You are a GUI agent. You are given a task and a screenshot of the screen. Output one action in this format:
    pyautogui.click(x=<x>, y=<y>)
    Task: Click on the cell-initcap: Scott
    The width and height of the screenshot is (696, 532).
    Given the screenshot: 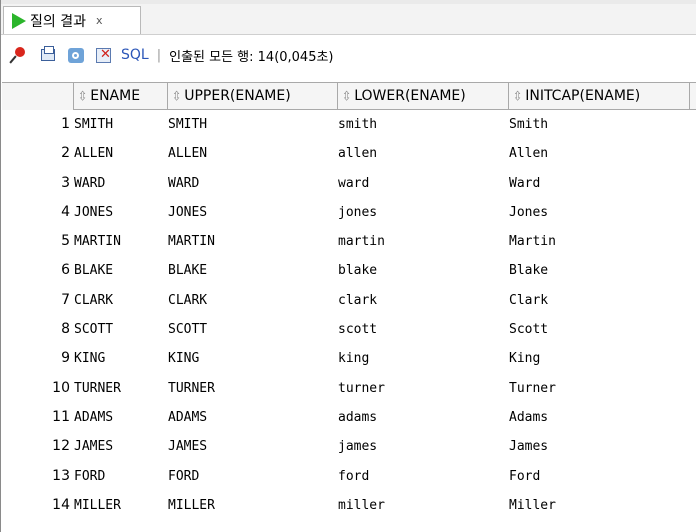 What is the action you would take?
    pyautogui.click(x=597, y=329)
    